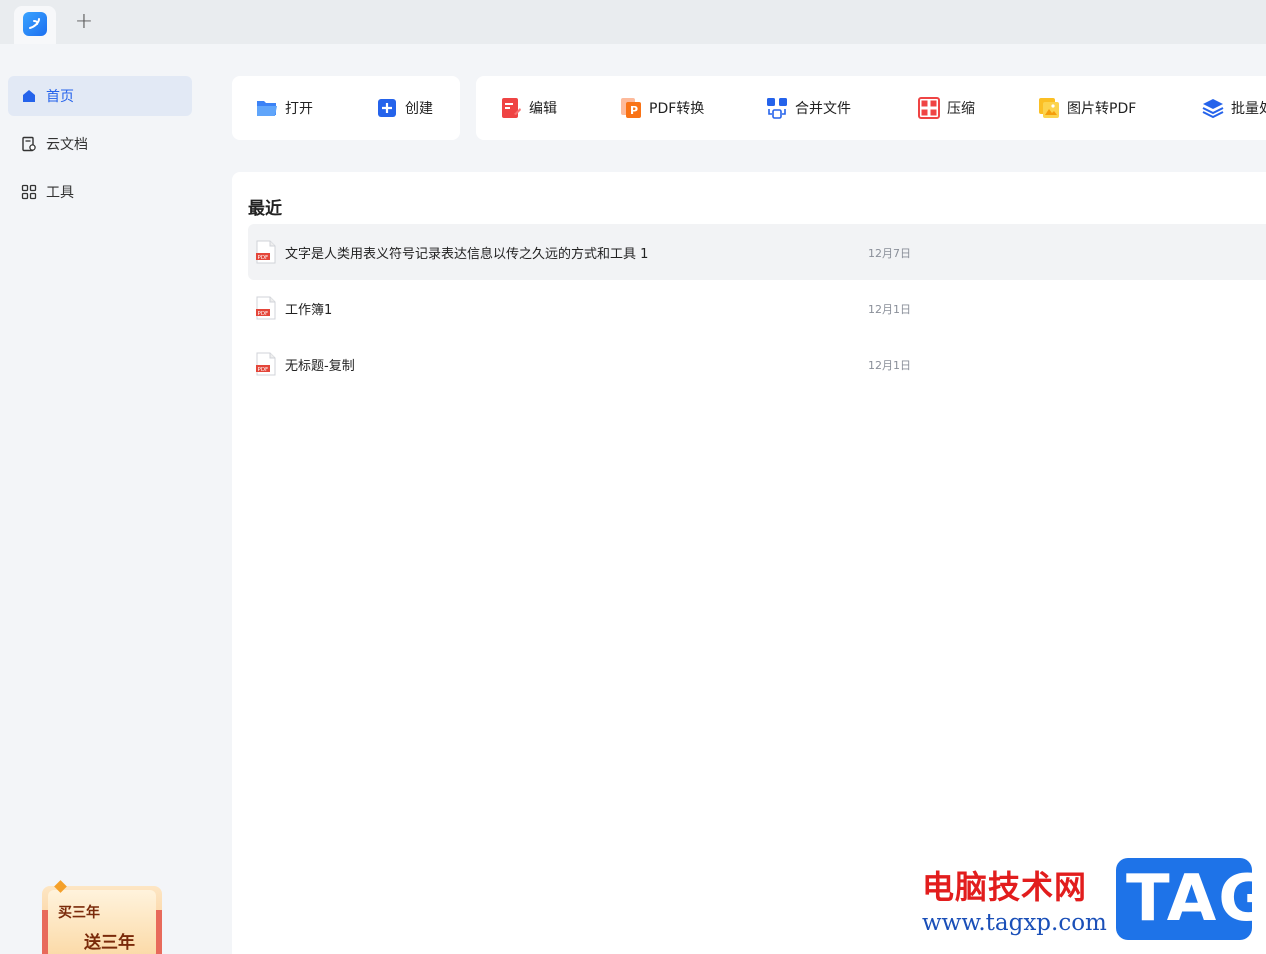  What do you see at coordinates (1049, 108) in the screenshot?
I see `image-icon` at bounding box center [1049, 108].